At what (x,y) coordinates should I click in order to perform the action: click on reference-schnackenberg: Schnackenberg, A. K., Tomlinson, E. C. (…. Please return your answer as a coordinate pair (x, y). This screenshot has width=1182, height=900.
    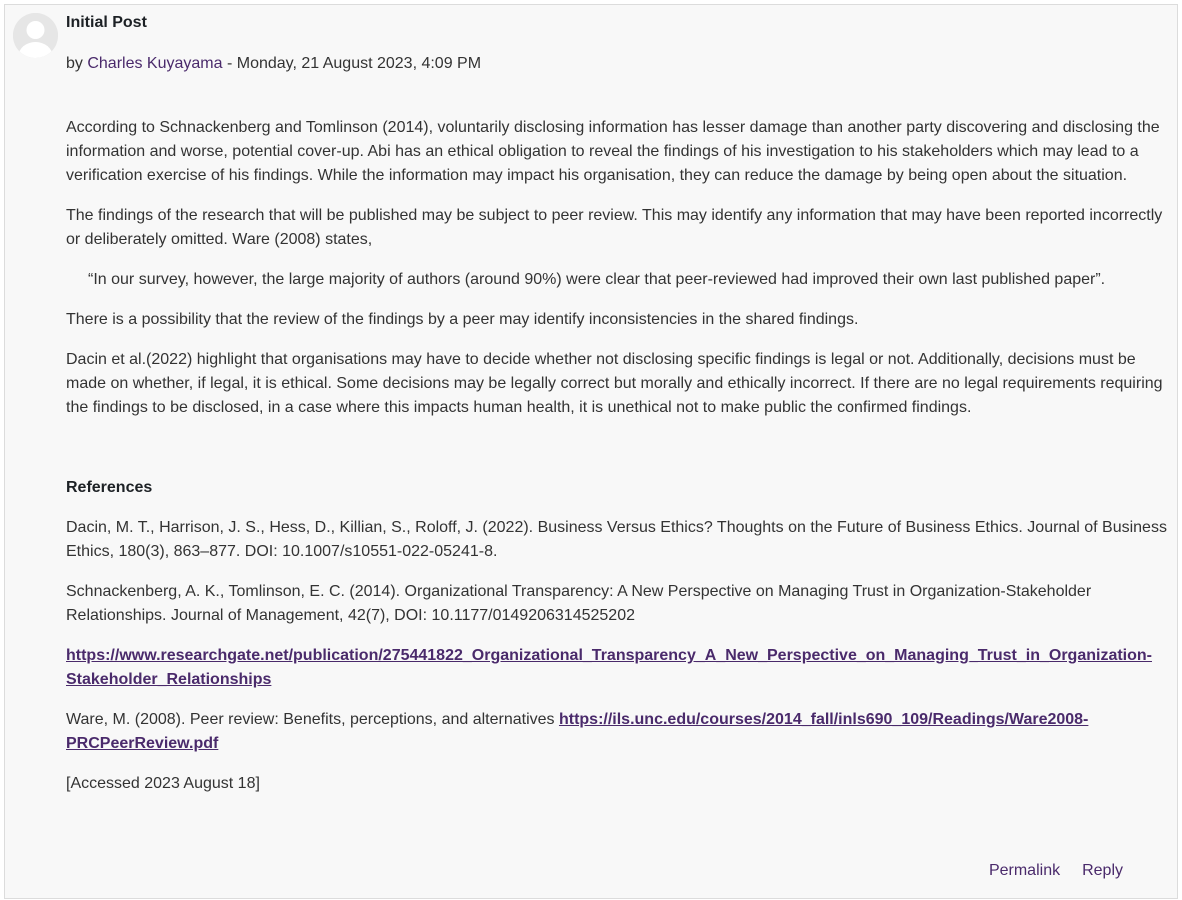
    Looking at the image, I should click on (579, 603).